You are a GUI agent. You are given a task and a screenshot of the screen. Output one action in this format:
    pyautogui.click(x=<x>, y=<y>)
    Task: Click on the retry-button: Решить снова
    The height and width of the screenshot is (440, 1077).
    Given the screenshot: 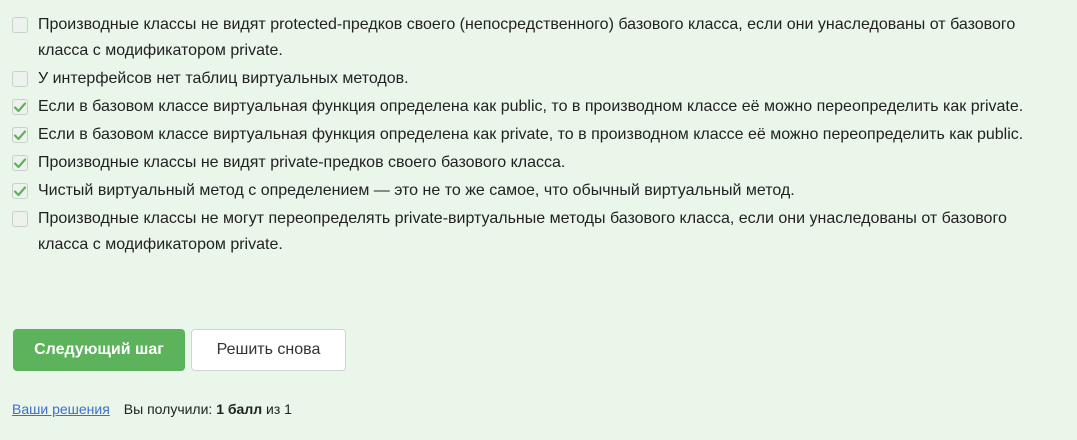 What is the action you would take?
    pyautogui.click(x=268, y=350)
    